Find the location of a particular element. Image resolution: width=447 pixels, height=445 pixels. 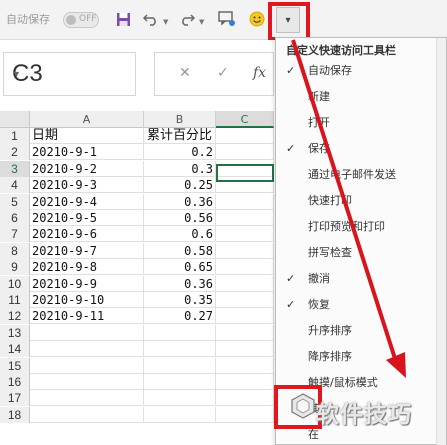

undo-icon is located at coordinates (151, 19).